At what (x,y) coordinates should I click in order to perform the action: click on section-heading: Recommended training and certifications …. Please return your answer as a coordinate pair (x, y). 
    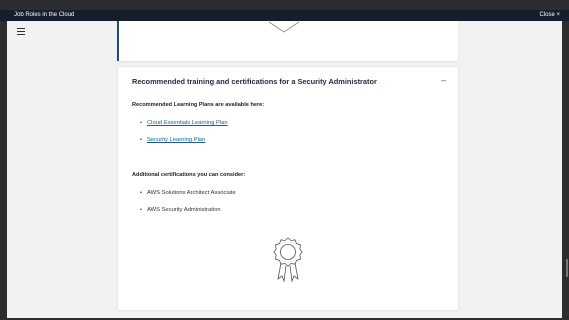
    Looking at the image, I should click on (254, 81).